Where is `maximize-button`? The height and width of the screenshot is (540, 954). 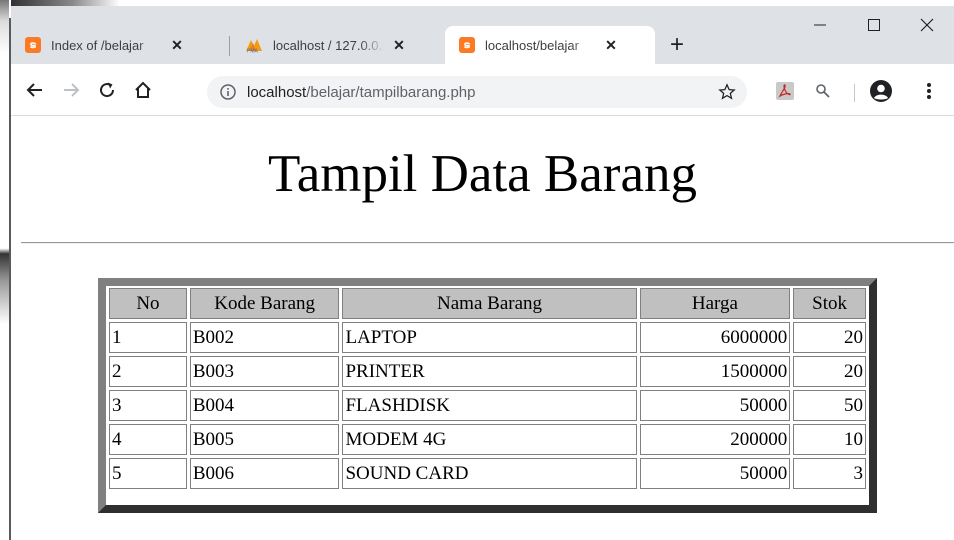 maximize-button is located at coordinates (874, 25).